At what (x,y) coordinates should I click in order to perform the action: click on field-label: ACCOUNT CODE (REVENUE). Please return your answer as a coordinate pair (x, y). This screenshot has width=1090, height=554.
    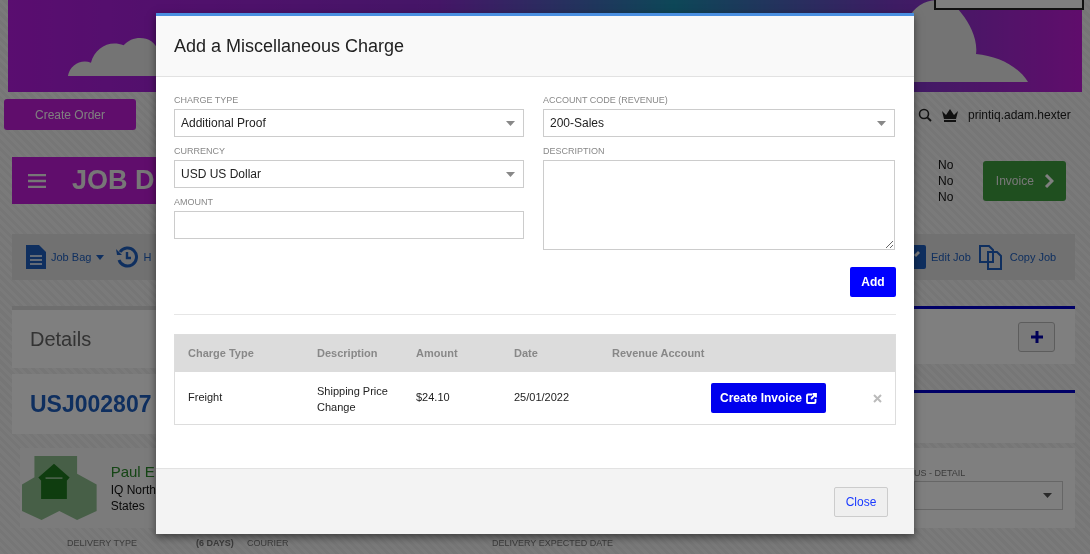
    Looking at the image, I should click on (606, 100).